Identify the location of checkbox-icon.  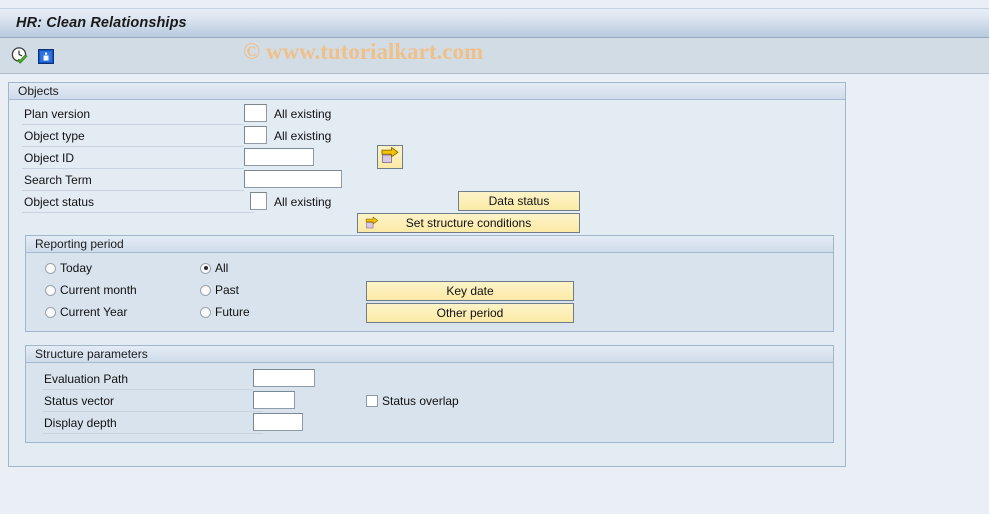
(372, 401).